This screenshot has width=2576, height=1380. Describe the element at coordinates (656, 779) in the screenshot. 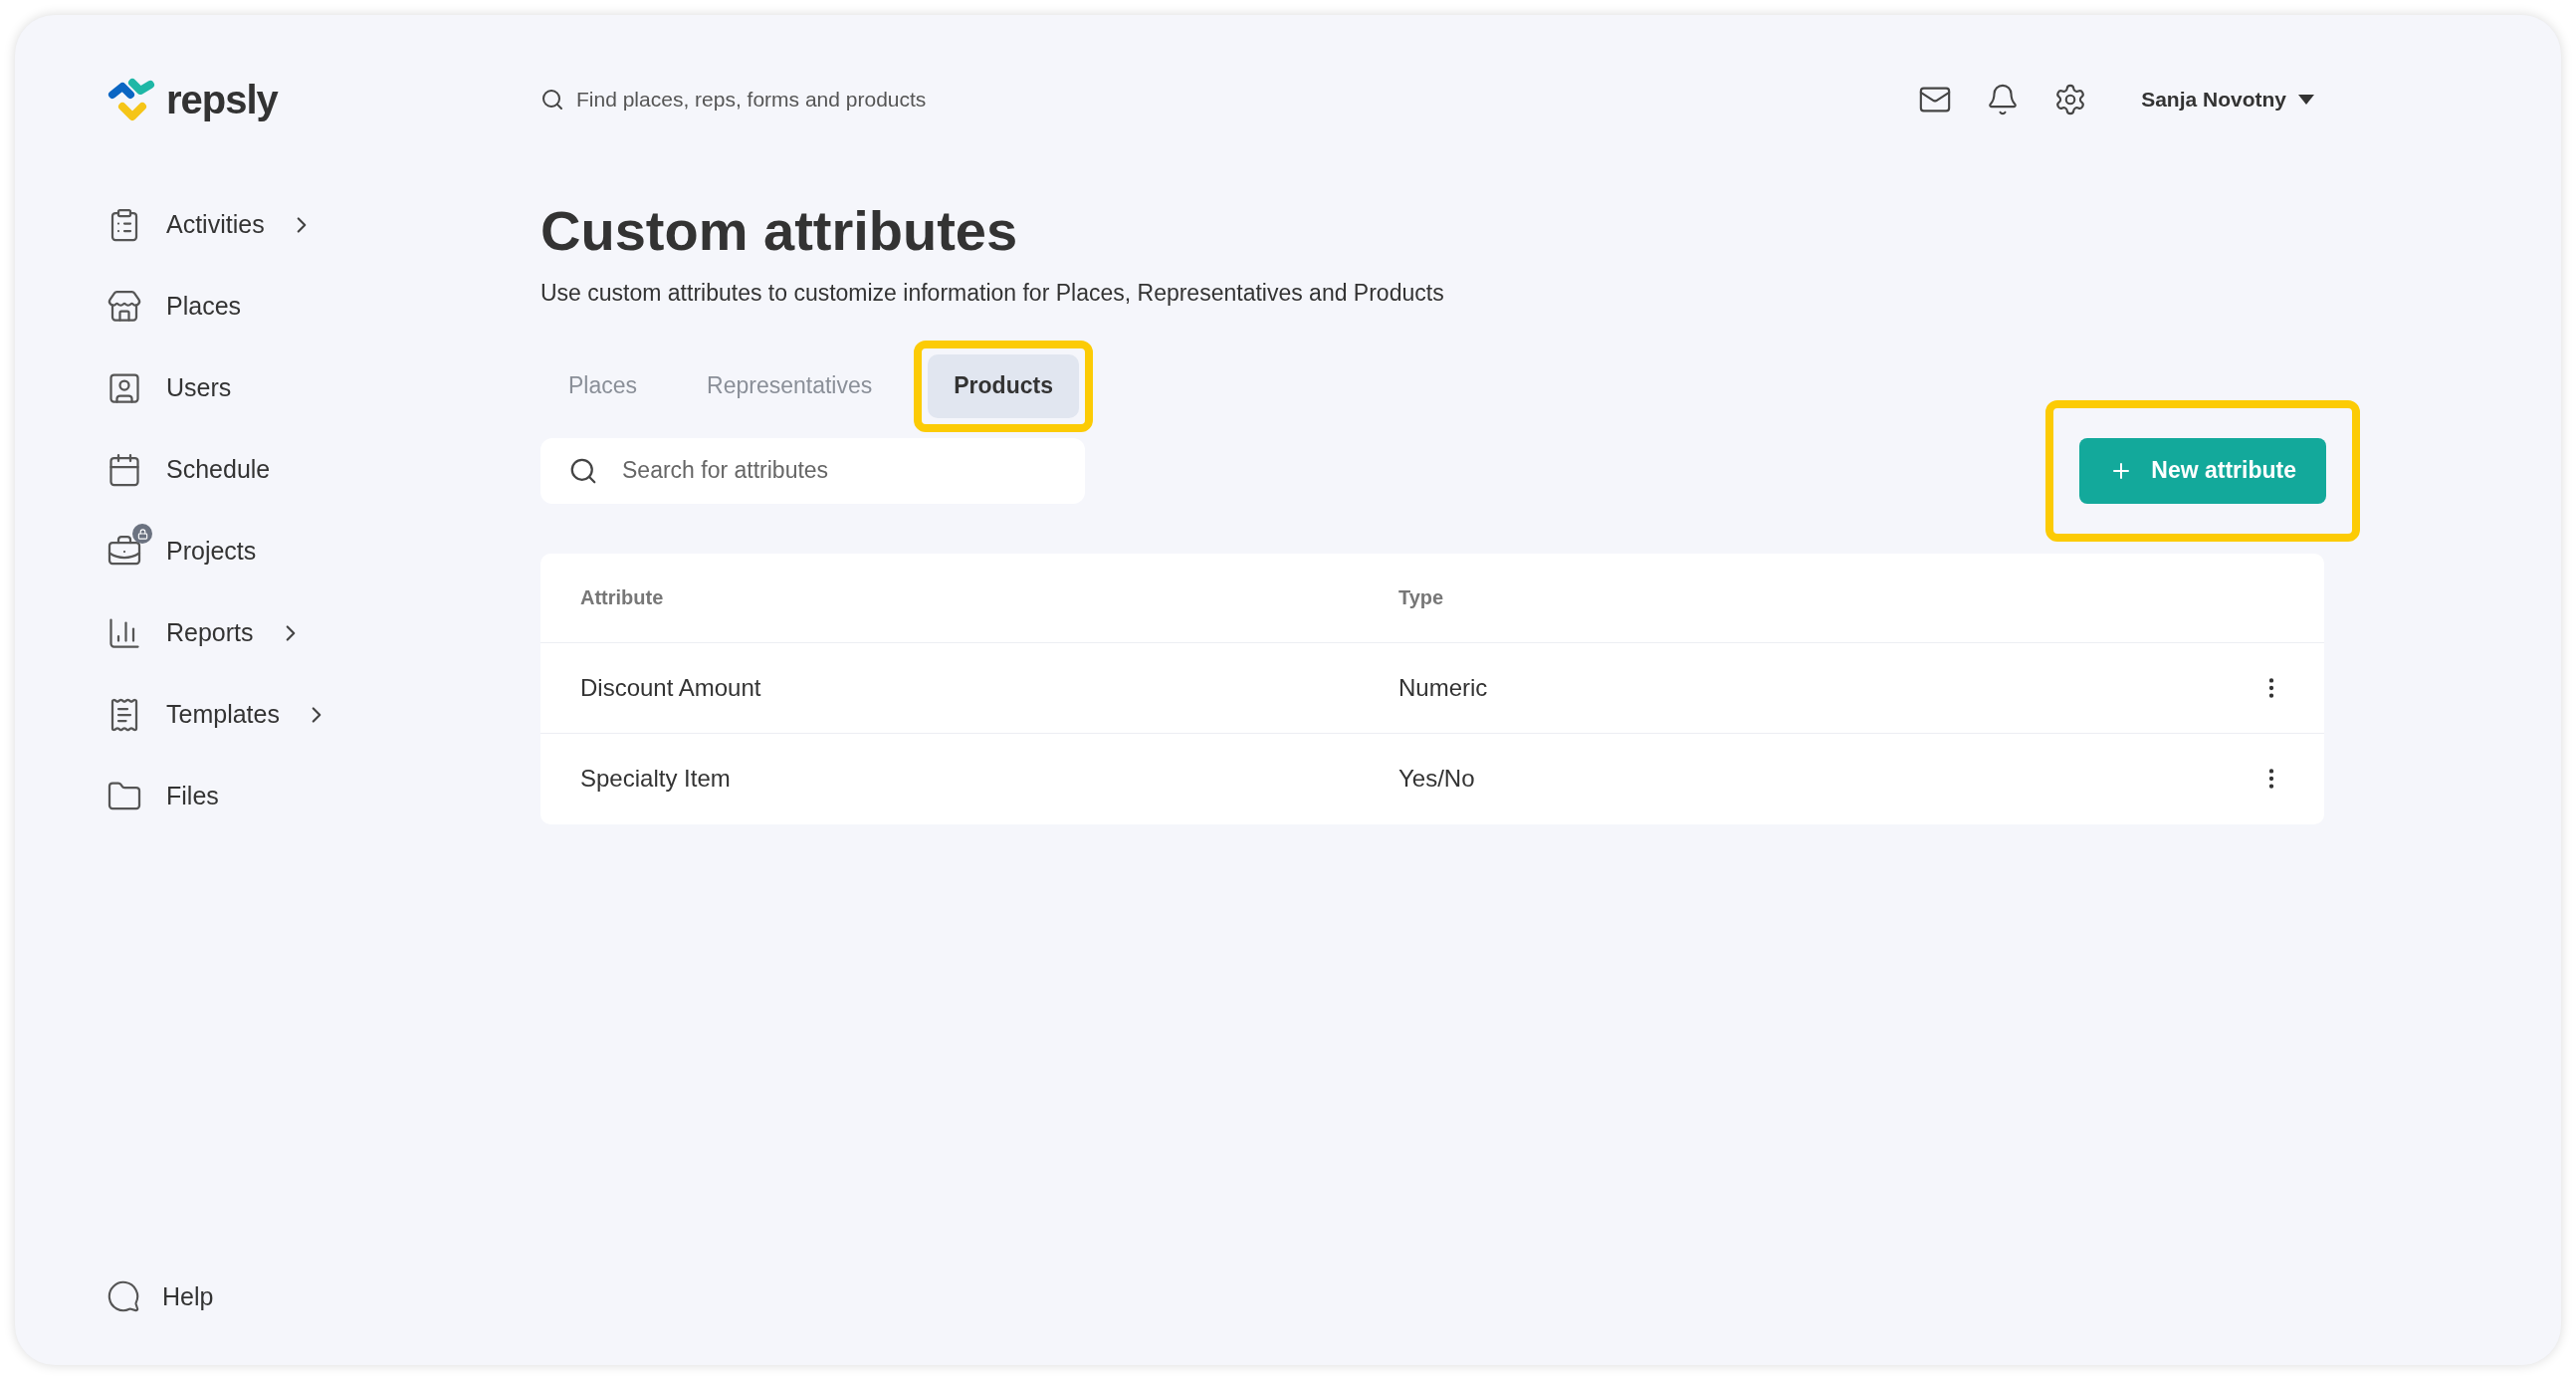

I see `table-cell-text: Specialty Item` at that location.